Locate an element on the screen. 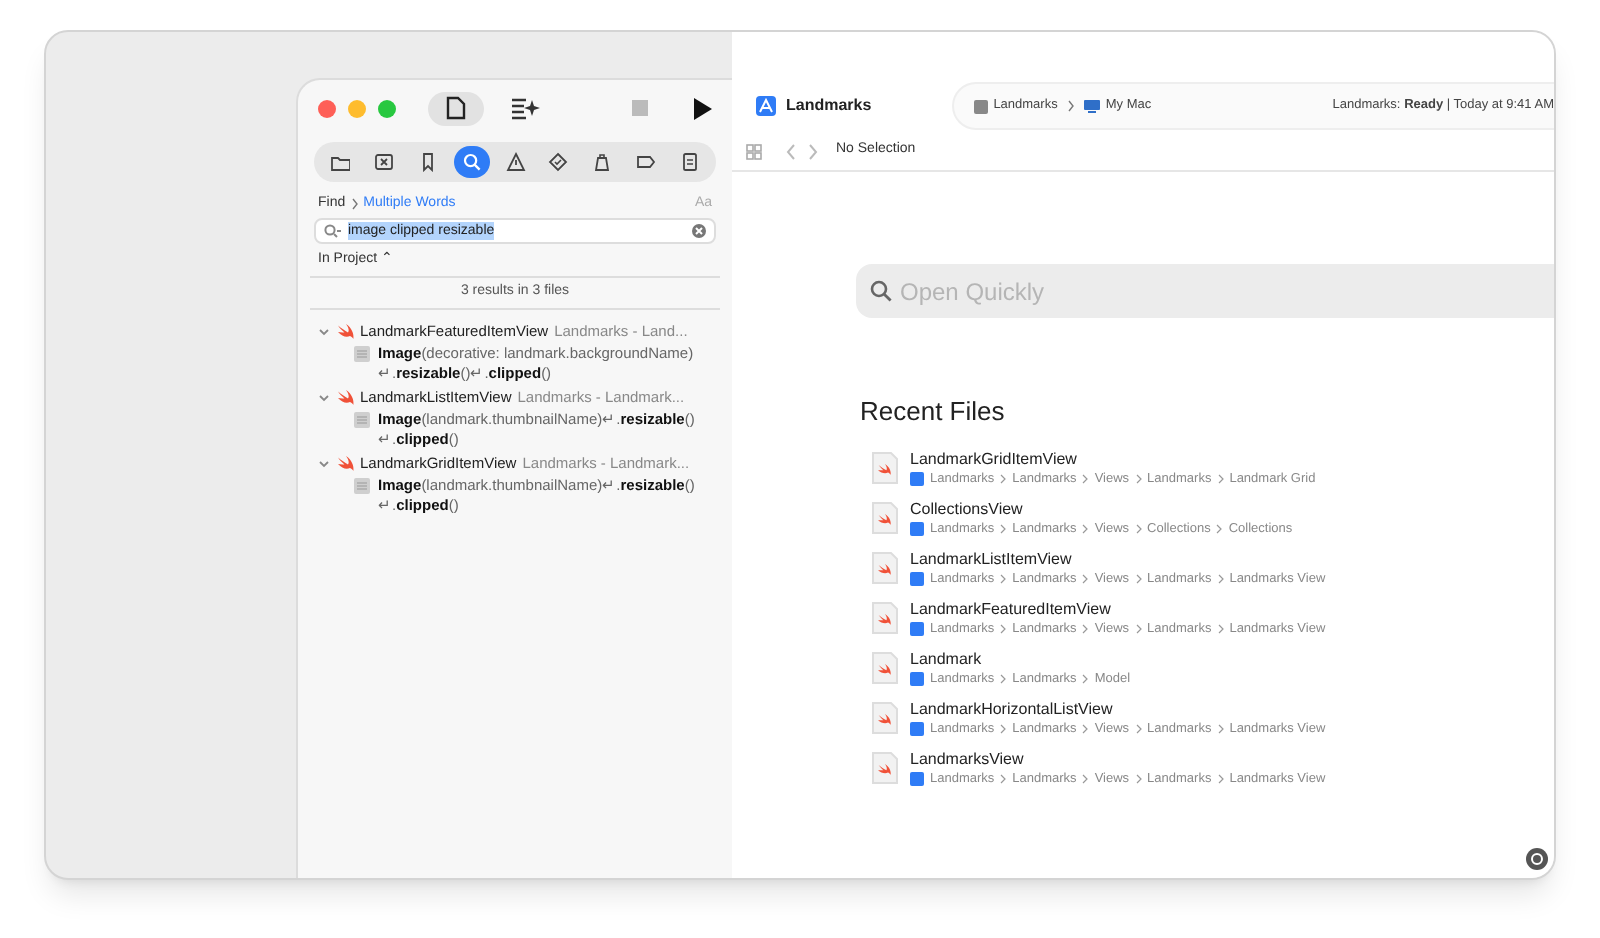  source-control-icon is located at coordinates (383, 162).